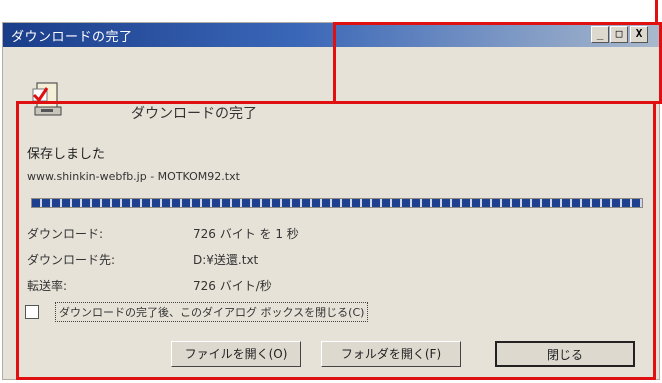  I want to click on window-title: ダウンロードの完了, so click(72, 37).